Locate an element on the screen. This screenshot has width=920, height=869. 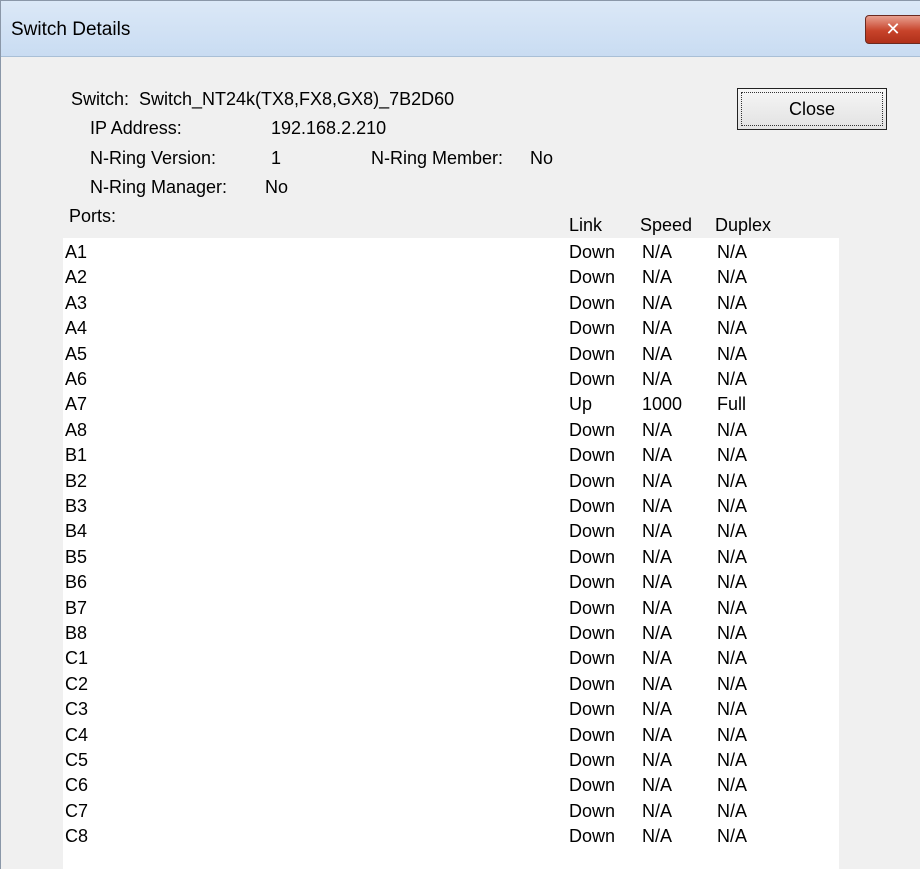
list-item: B8 Down N/A N/A is located at coordinates (451, 635).